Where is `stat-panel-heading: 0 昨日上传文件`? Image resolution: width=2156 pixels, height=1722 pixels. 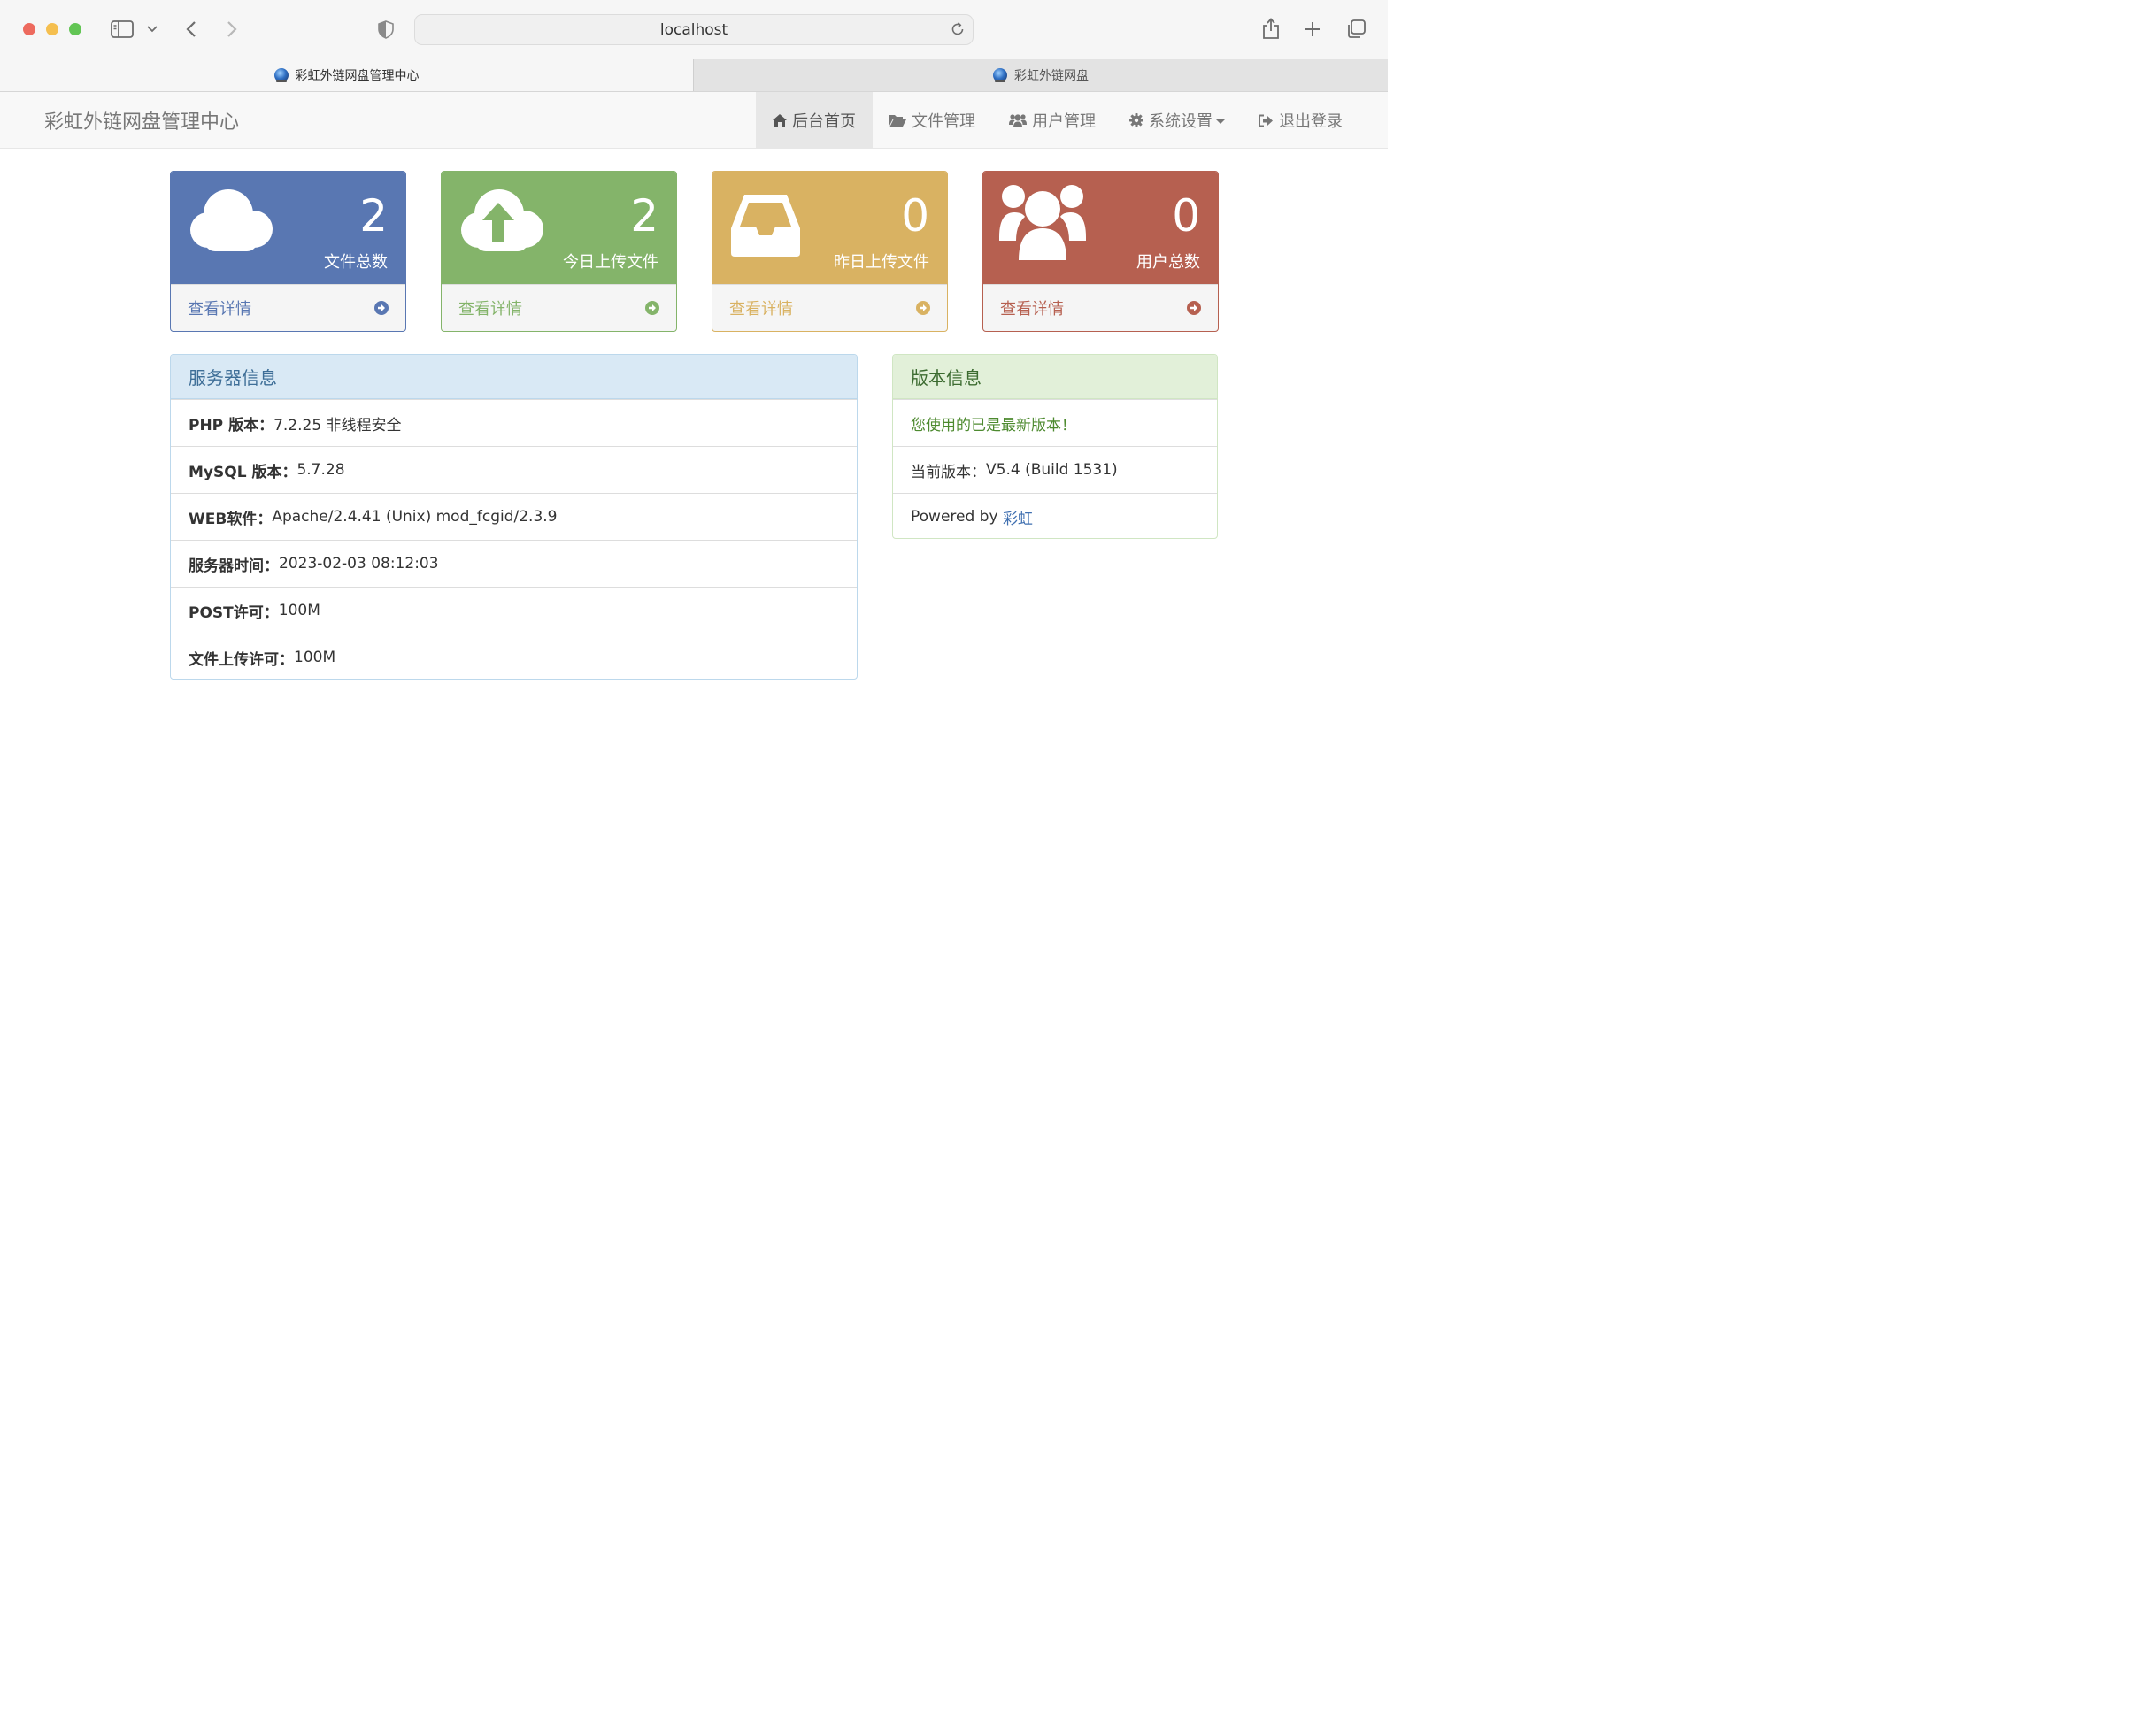
stat-panel-heading: 0 昨日上传文件 is located at coordinates (829, 228).